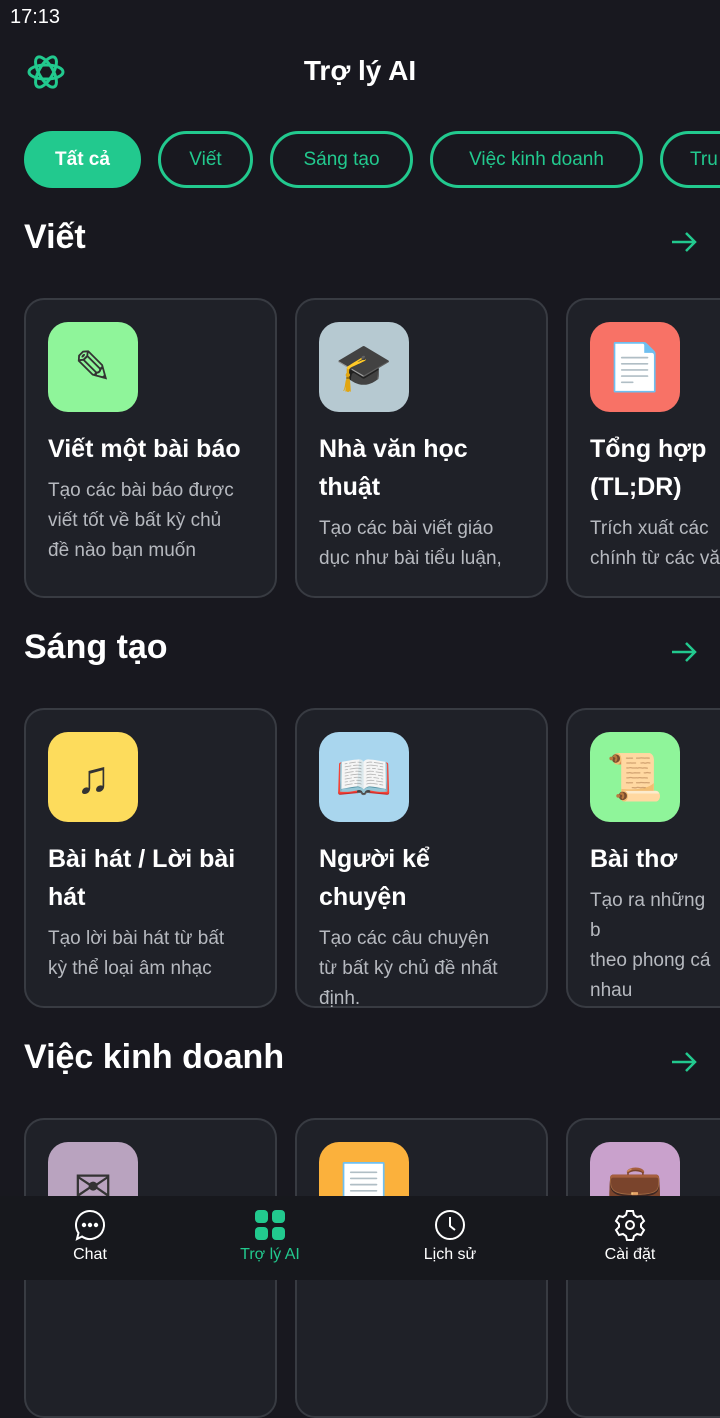 This screenshot has width=720, height=1418. Describe the element at coordinates (141, 490) in the screenshot. I see `desc-line: Tạo các bài báo được` at that location.